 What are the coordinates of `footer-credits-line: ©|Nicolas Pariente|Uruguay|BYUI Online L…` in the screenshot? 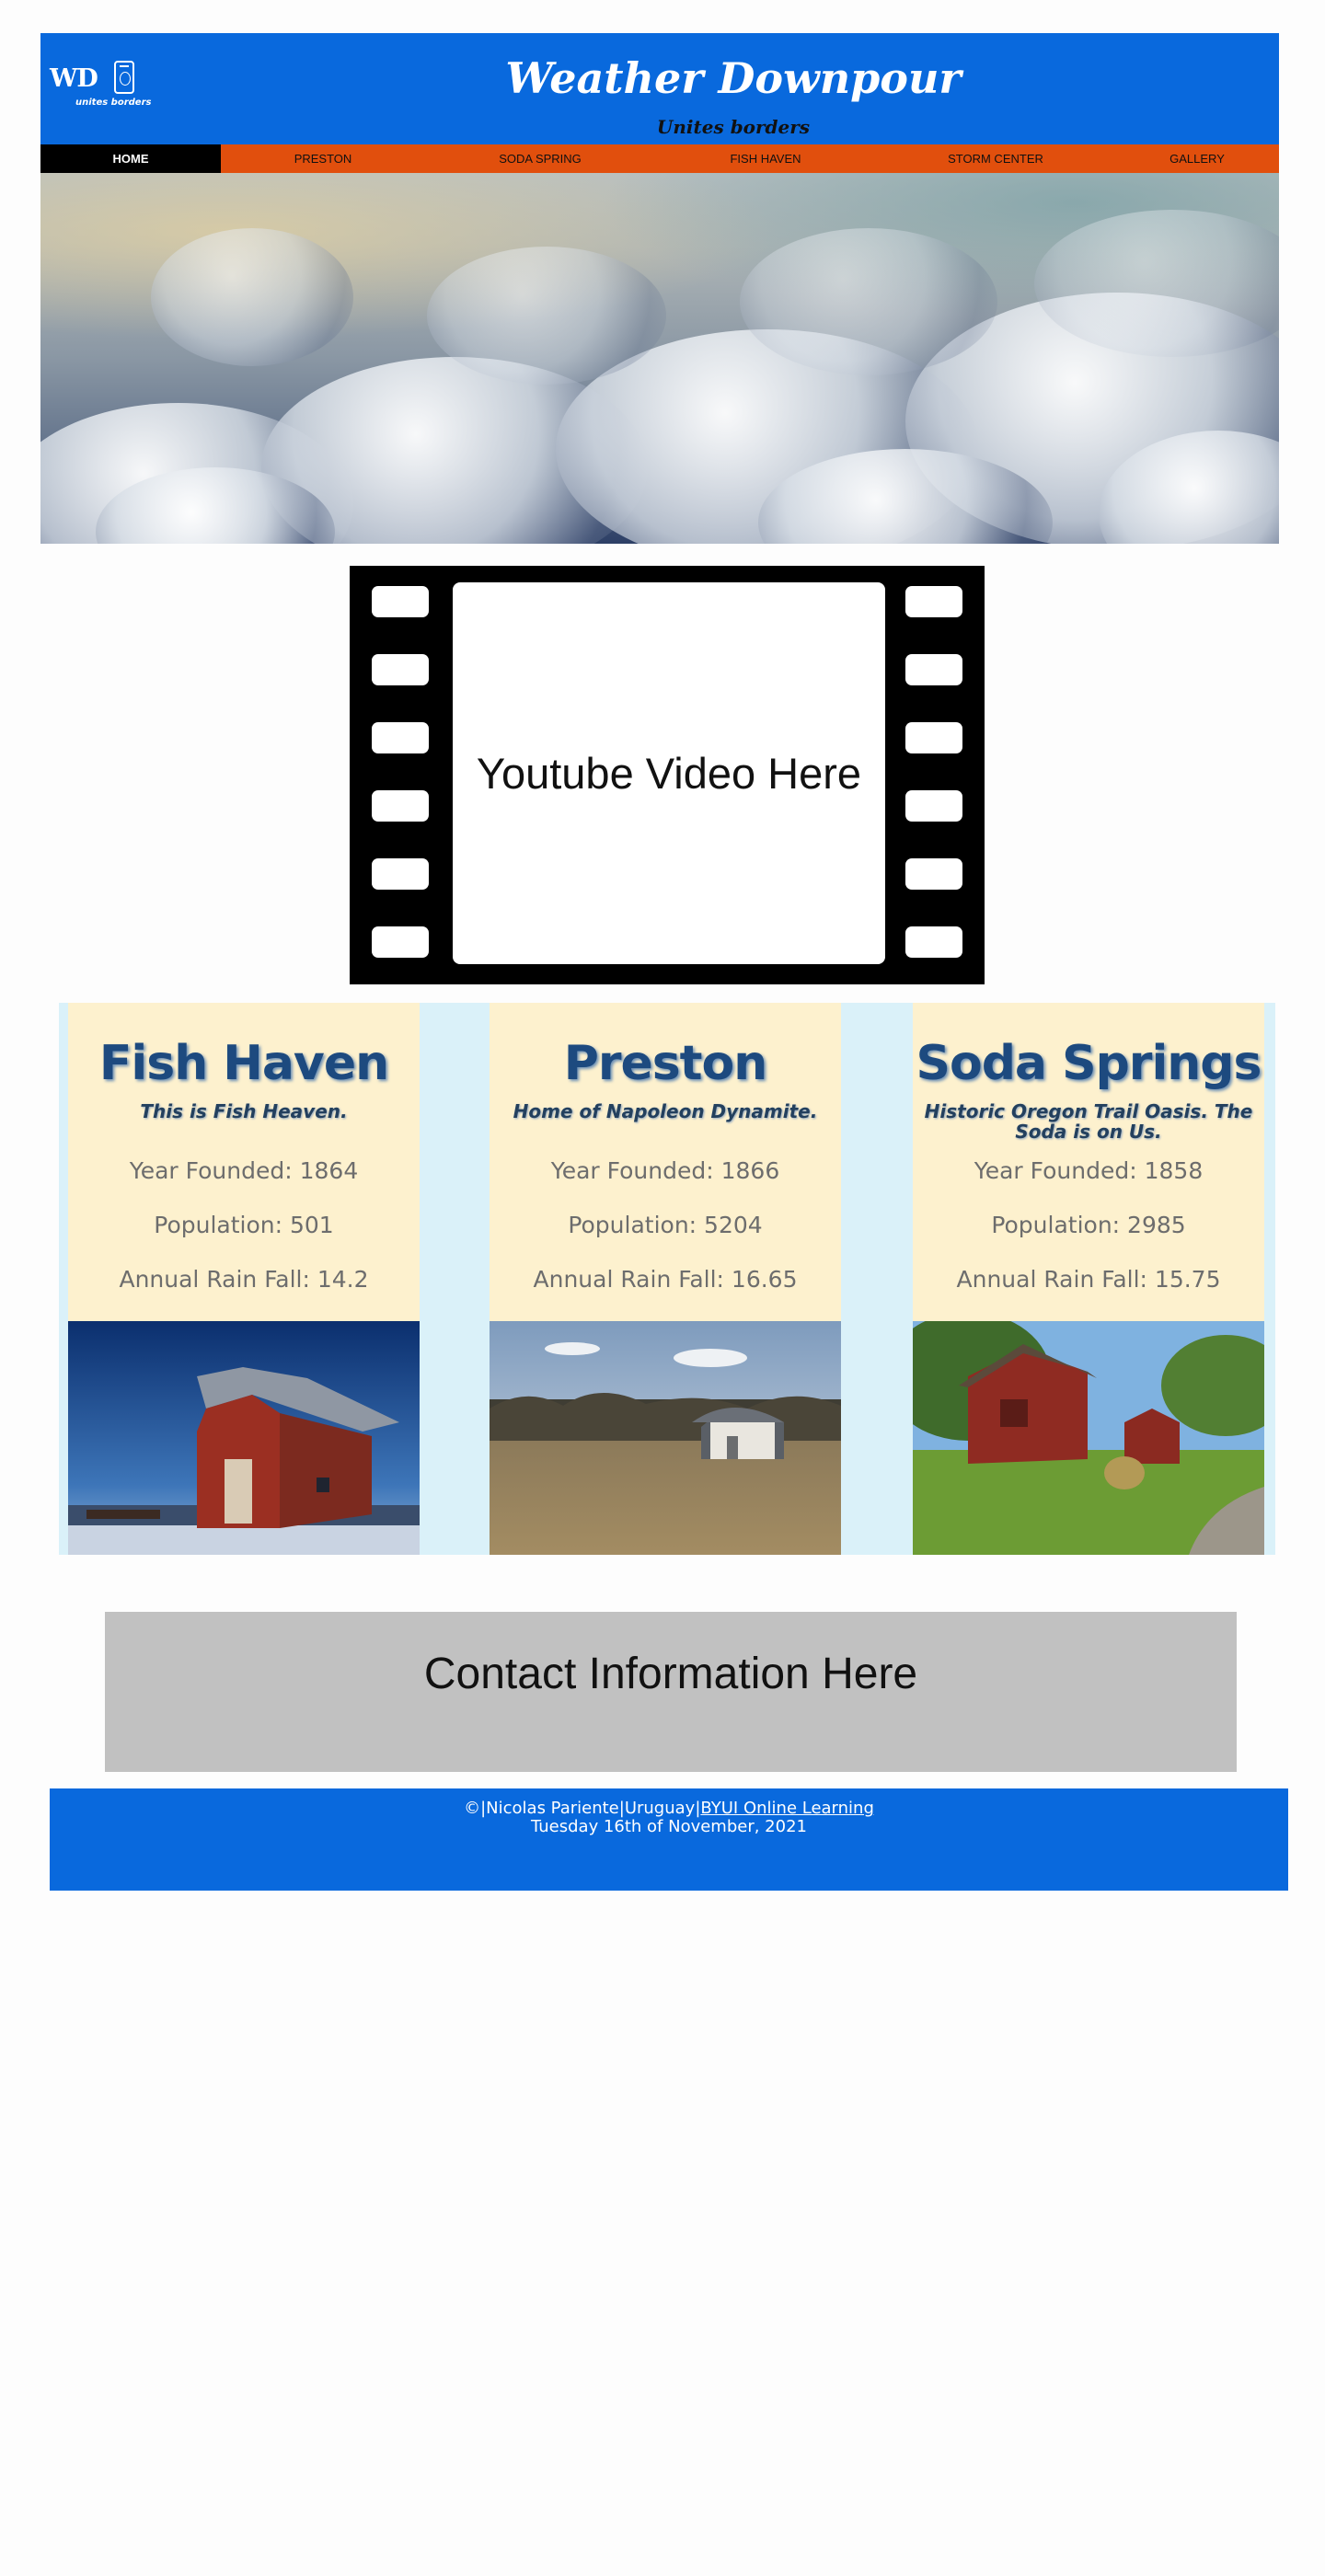 It's located at (669, 1809).